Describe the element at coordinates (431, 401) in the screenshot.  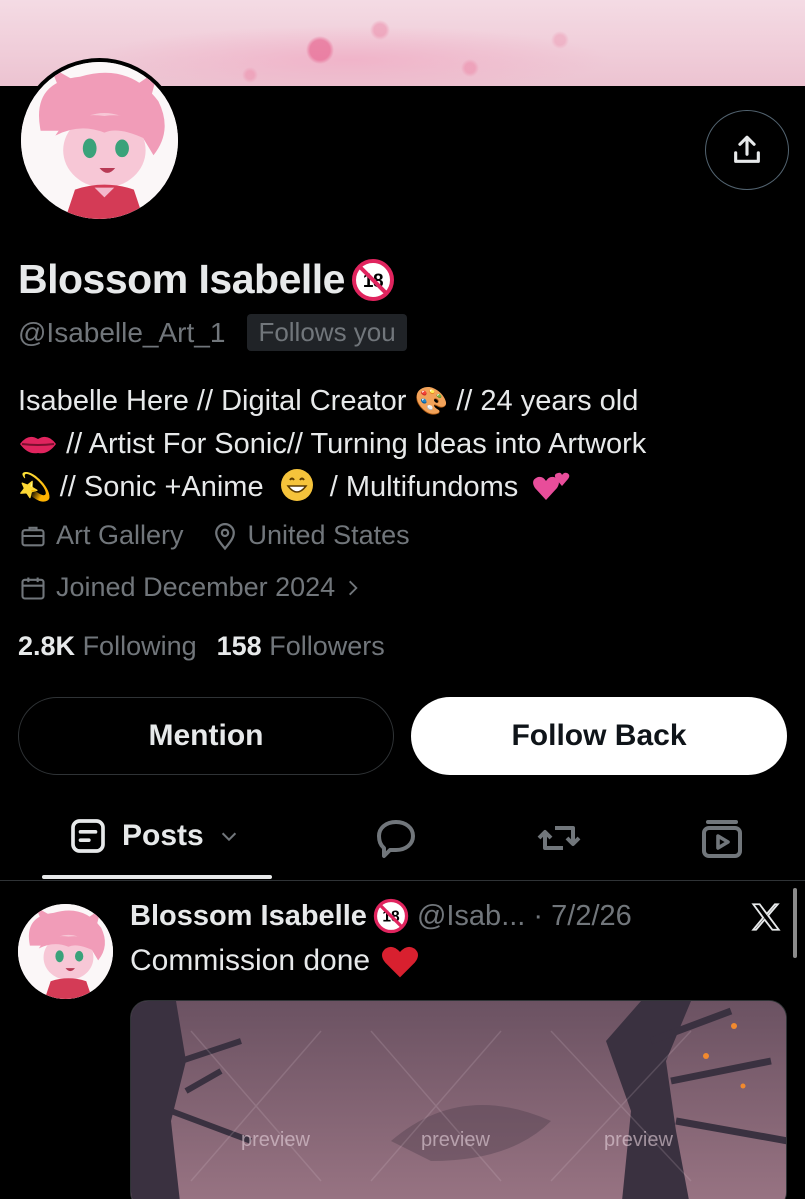
I see `palette-emoji-icon: 🎨` at that location.